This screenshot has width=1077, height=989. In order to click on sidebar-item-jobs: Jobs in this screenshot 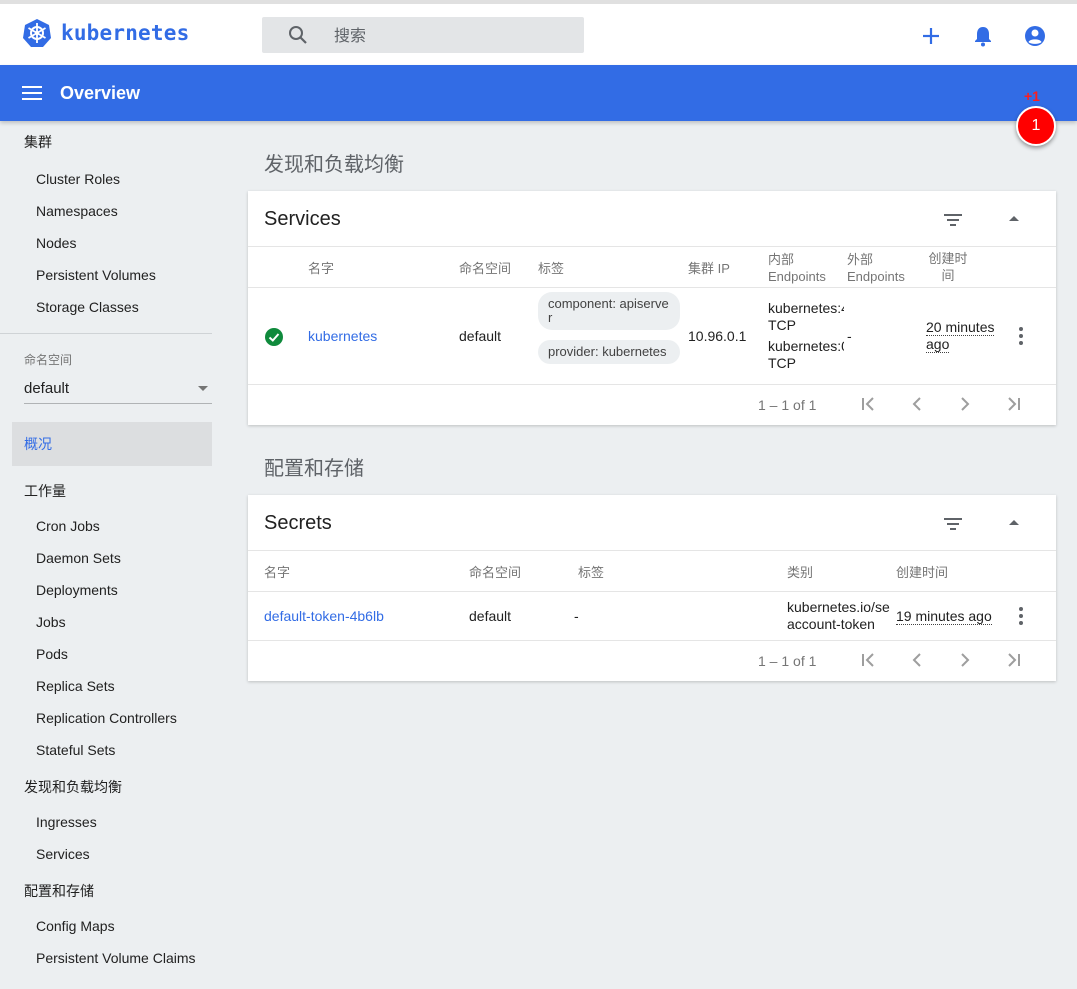, I will do `click(112, 622)`.